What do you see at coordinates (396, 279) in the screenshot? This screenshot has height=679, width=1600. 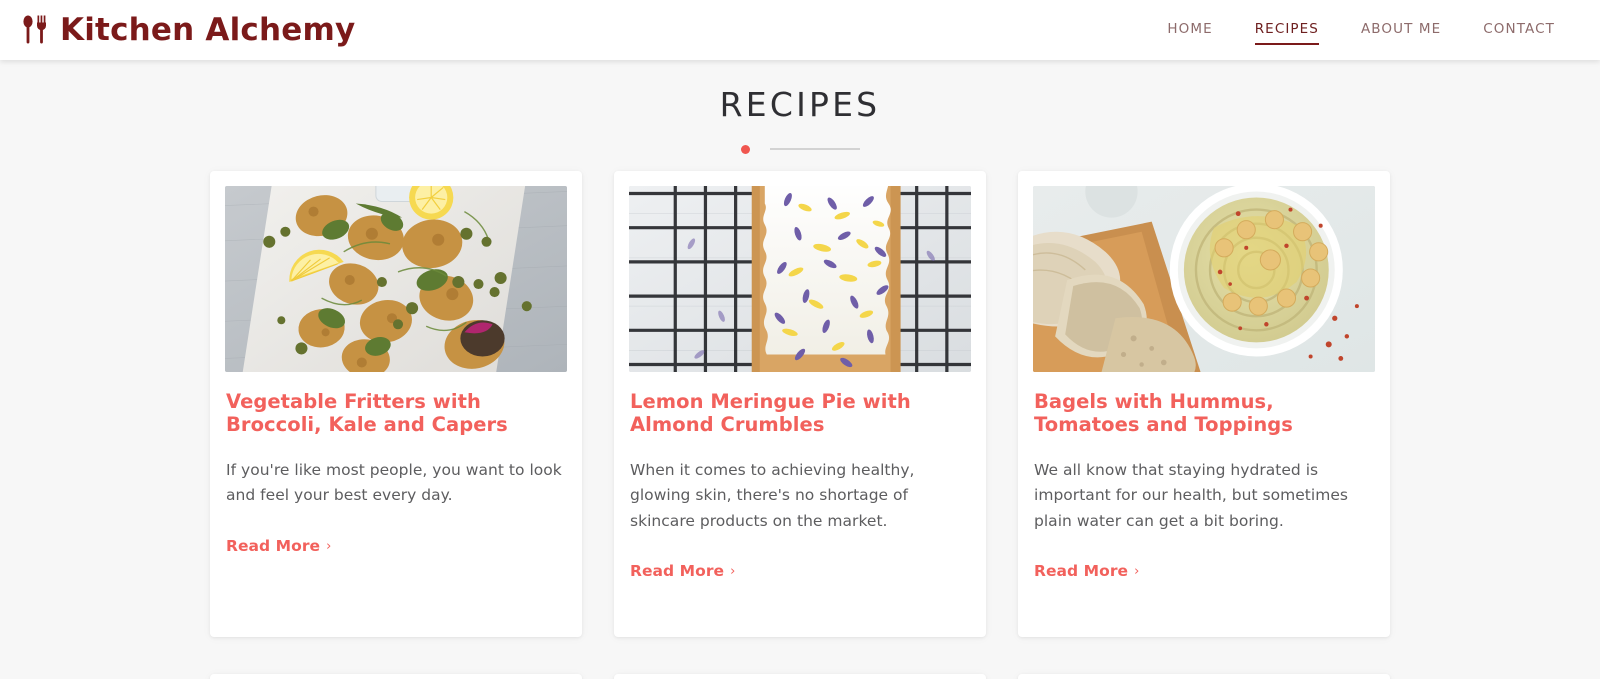 I see `vegetable-fritters-photo` at bounding box center [396, 279].